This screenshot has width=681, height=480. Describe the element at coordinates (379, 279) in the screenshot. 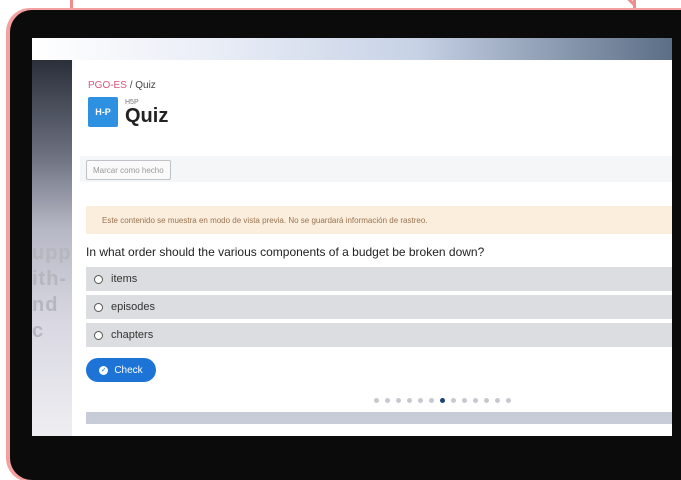

I see `answer-option-items: items` at that location.